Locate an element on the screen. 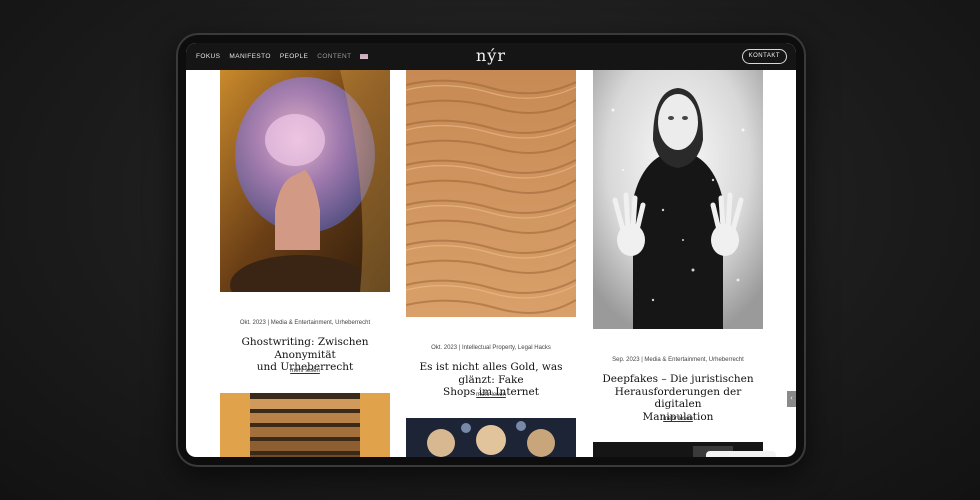 The height and width of the screenshot is (500, 980). nav-links: FOKUS MANIFESTO PEOPLE CONTENT is located at coordinates (277, 56).